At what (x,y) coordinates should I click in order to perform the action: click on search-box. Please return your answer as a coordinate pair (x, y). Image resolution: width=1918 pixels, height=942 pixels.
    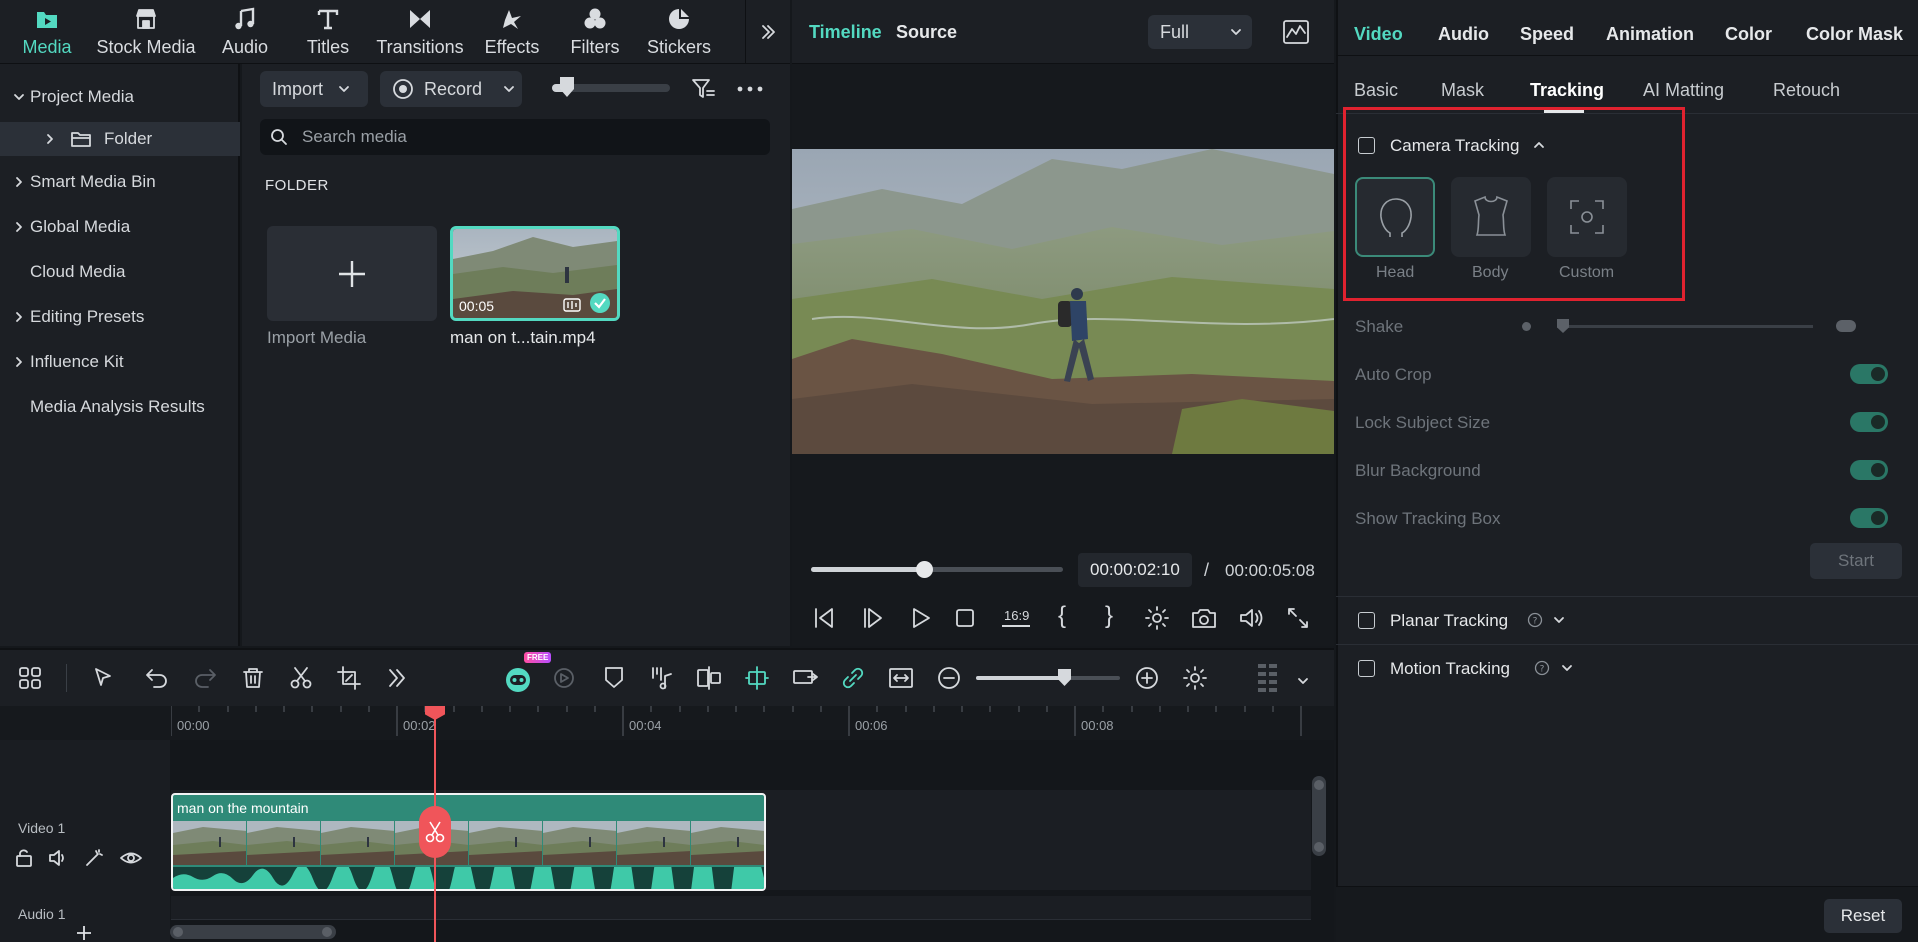
    Looking at the image, I should click on (515, 137).